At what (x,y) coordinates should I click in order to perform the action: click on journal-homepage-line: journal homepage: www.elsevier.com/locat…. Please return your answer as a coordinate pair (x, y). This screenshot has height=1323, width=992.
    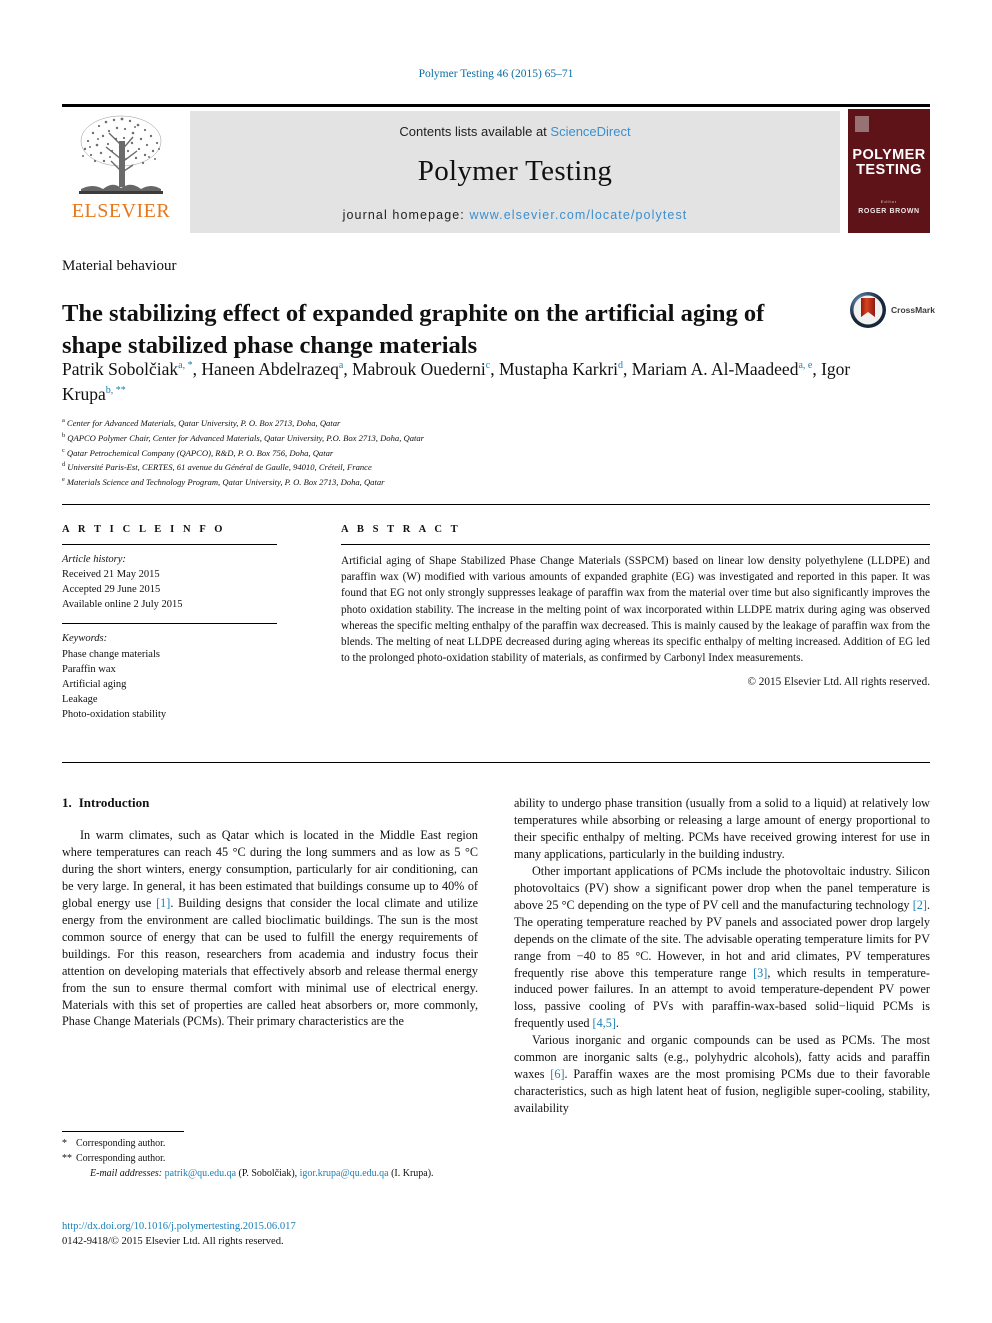
    Looking at the image, I should click on (515, 215).